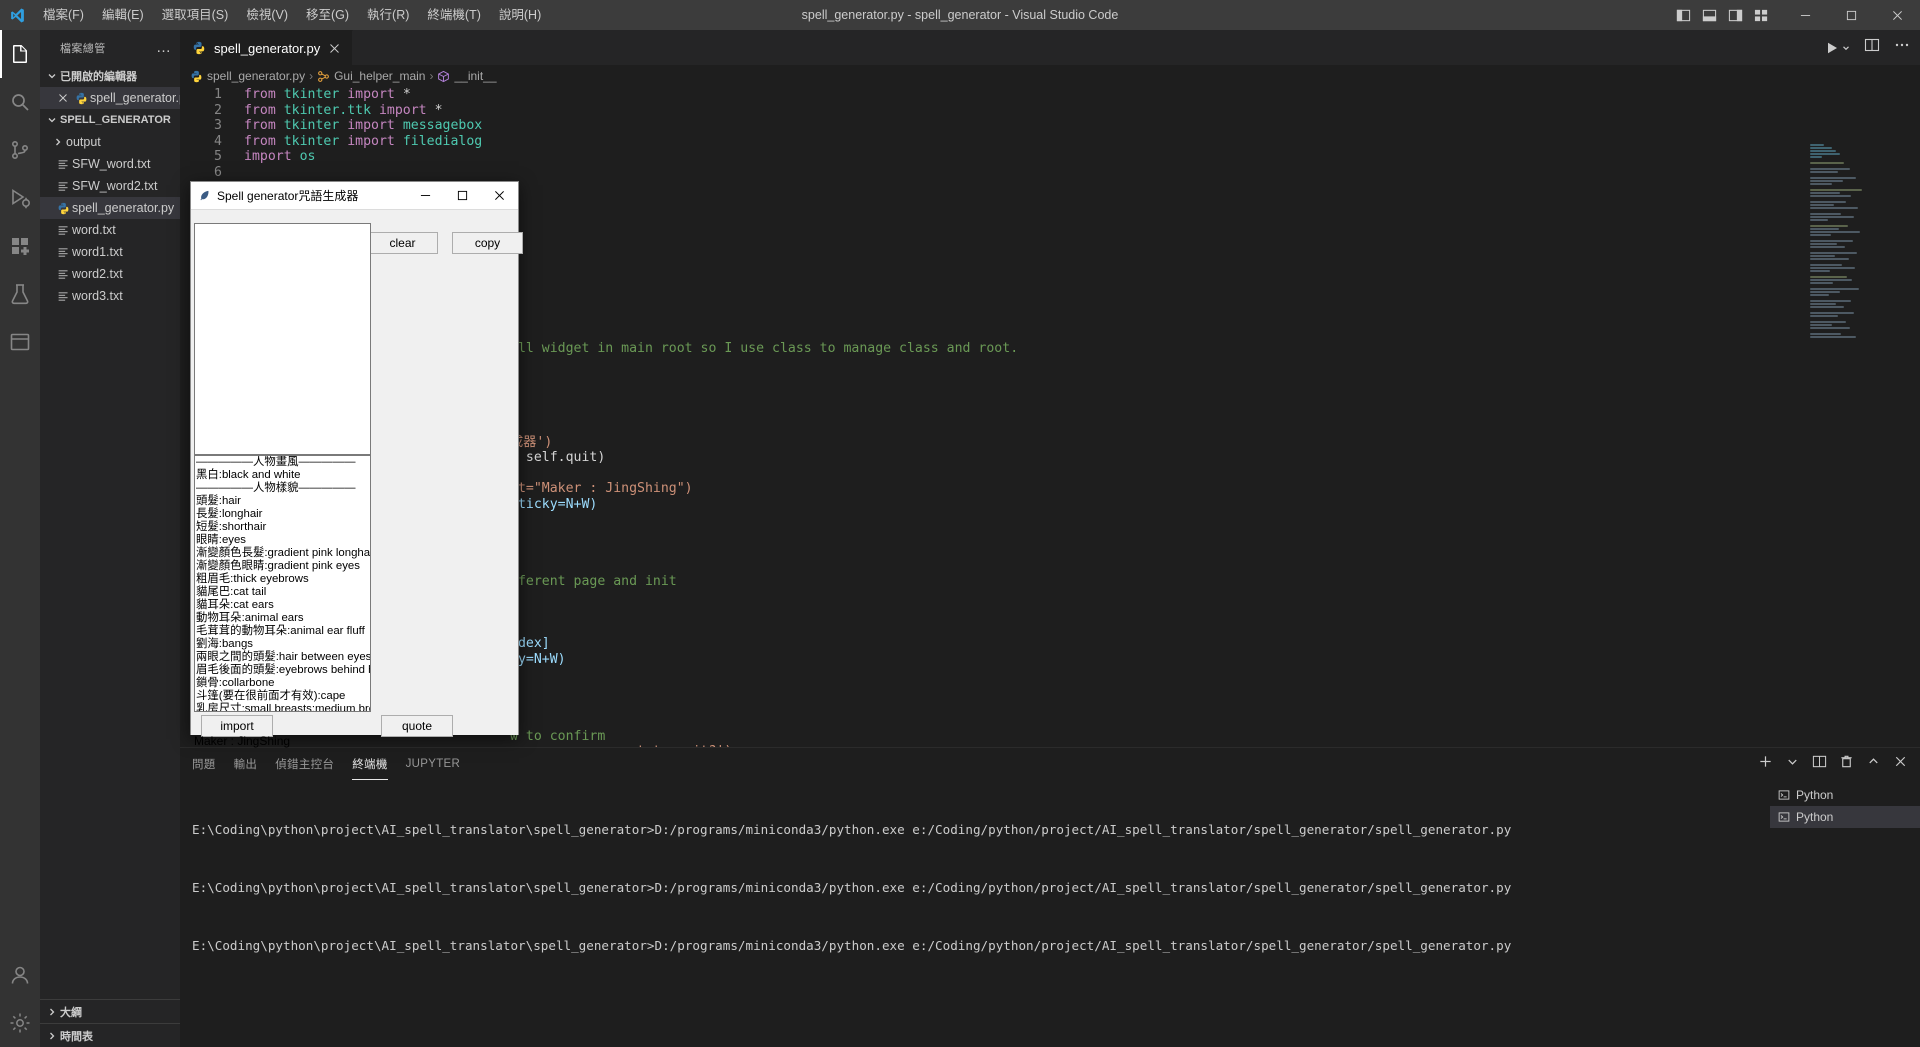  I want to click on list-item: 鎖骨:collarbone, so click(282, 683).